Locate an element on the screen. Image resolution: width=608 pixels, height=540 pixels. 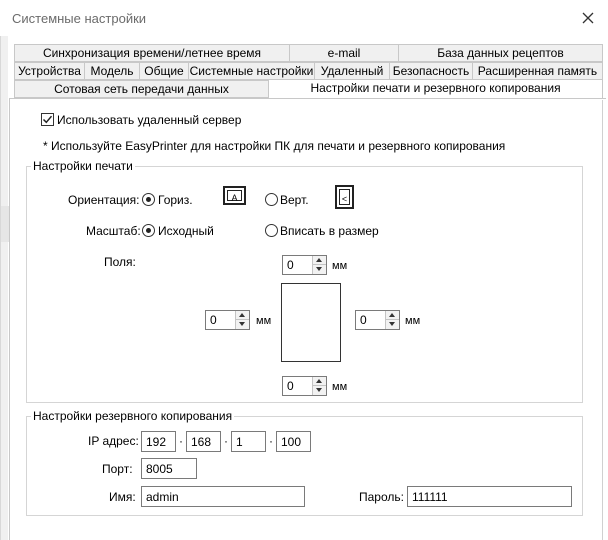
landscape-page-icon: A is located at coordinates (234, 195).